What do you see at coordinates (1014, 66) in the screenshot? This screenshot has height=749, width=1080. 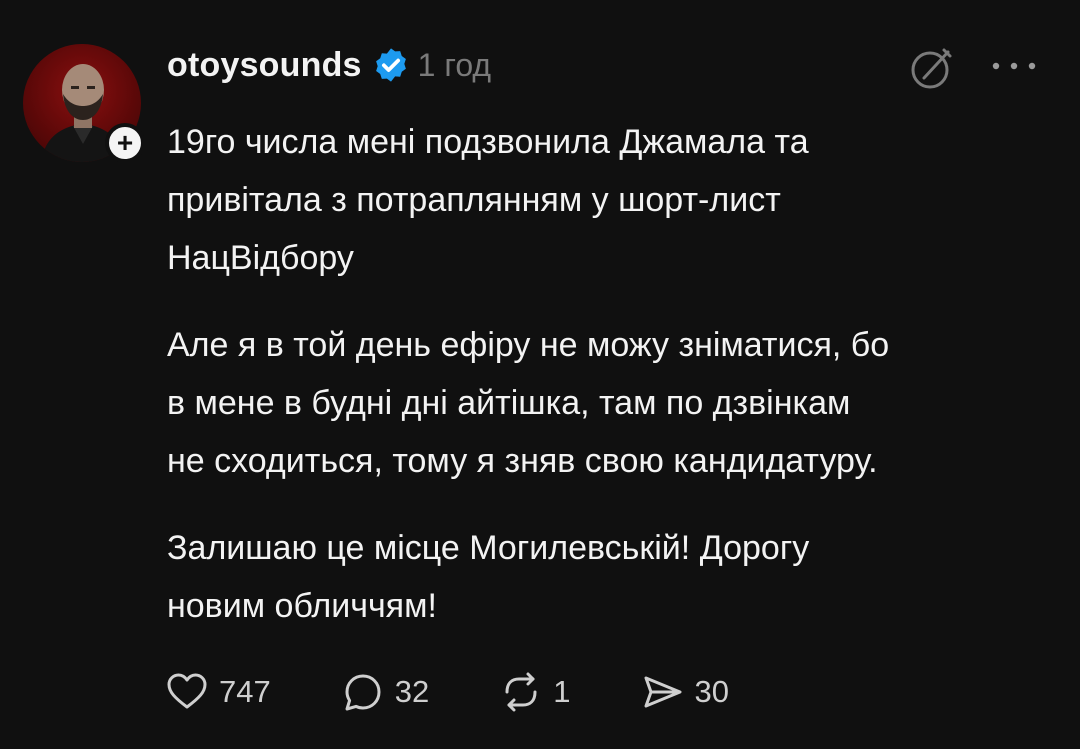 I see `more-icon` at bounding box center [1014, 66].